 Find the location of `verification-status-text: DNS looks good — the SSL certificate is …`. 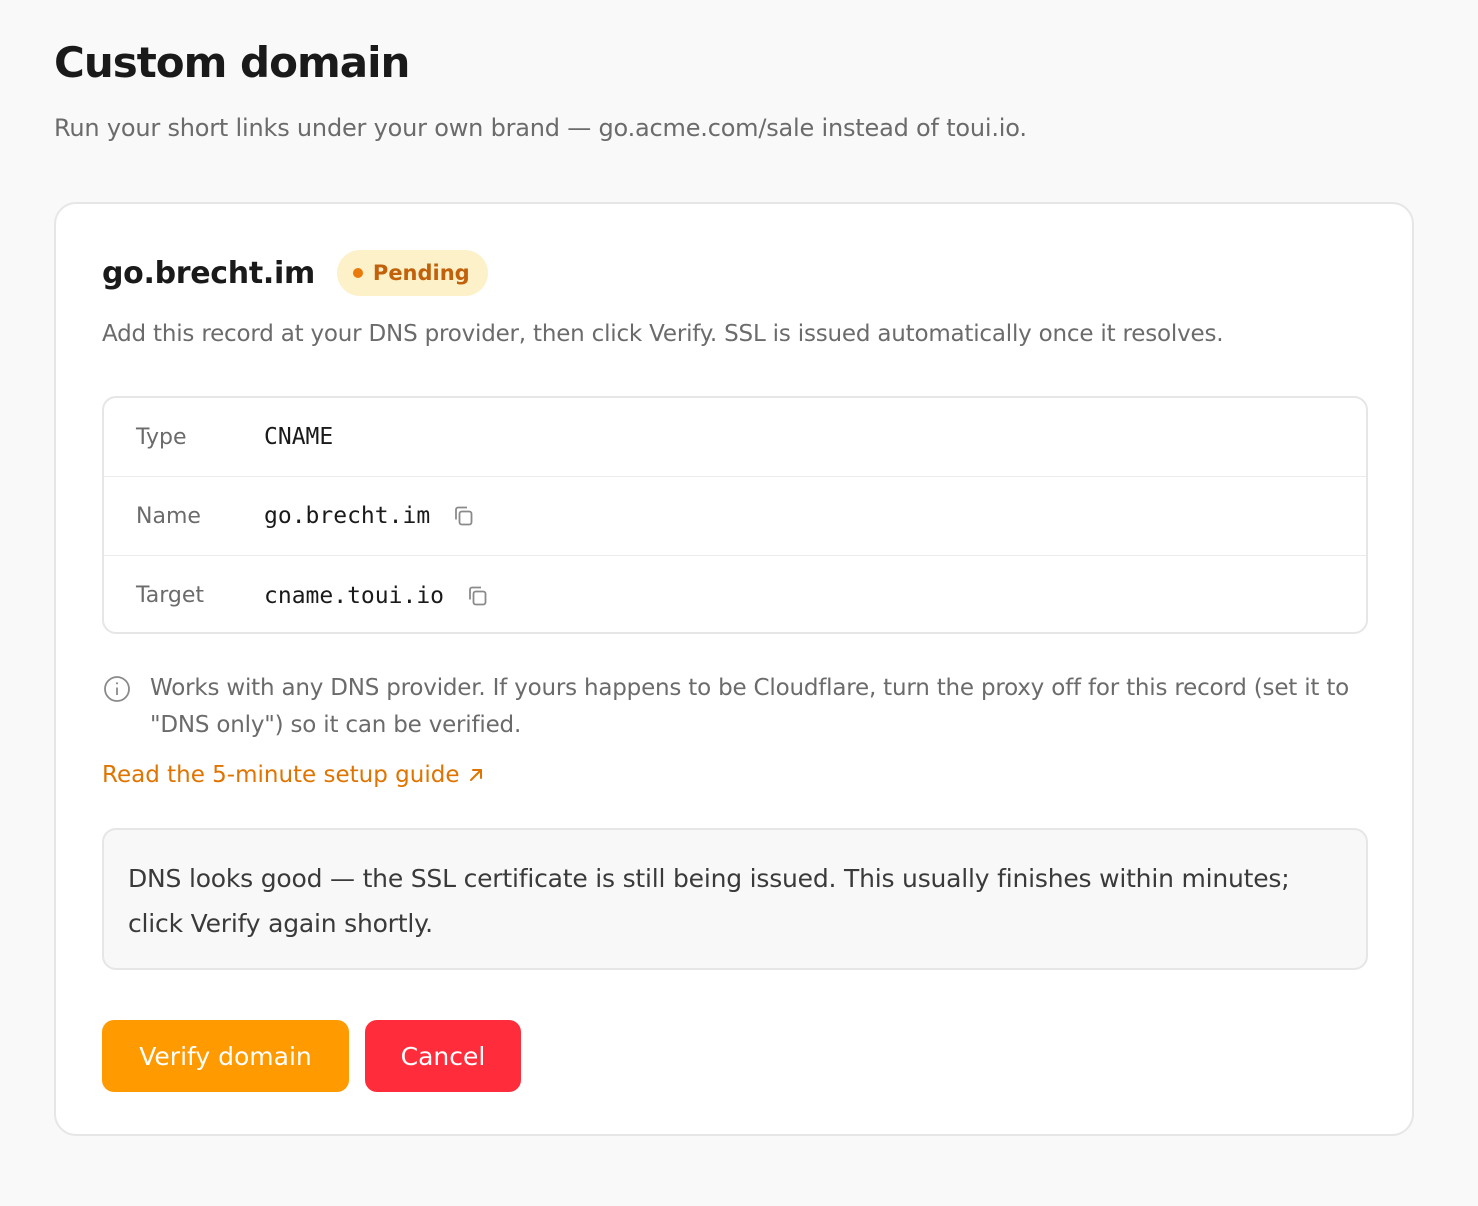

verification-status-text: DNS looks good — the SSL certificate is … is located at coordinates (709, 901).